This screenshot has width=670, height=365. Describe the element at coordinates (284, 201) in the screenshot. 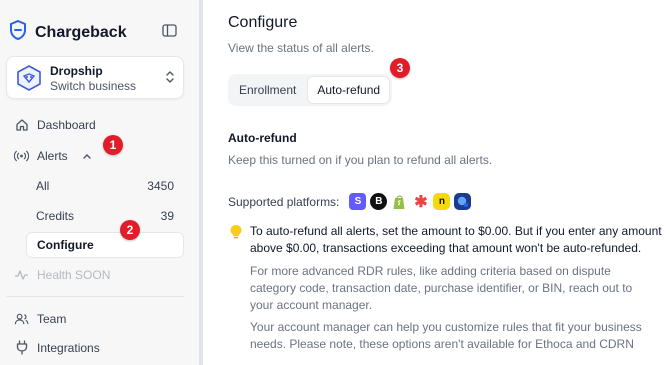

I see `platforms-label: Supported platforms:` at that location.